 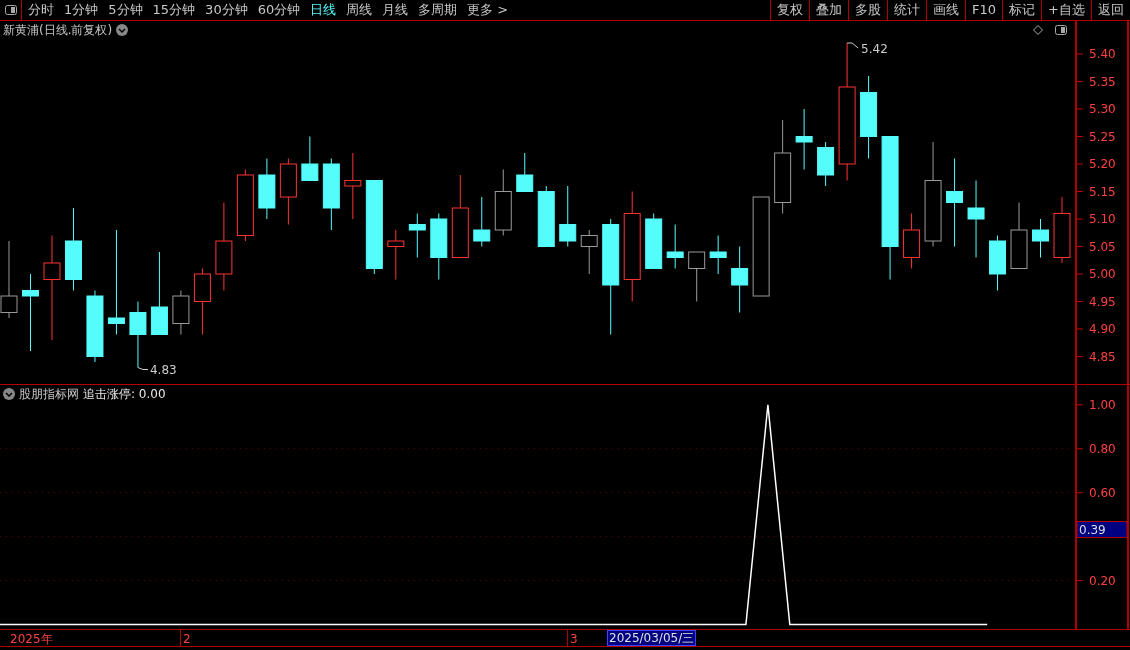 I want to click on toolbar-button: 多股, so click(x=868, y=10).